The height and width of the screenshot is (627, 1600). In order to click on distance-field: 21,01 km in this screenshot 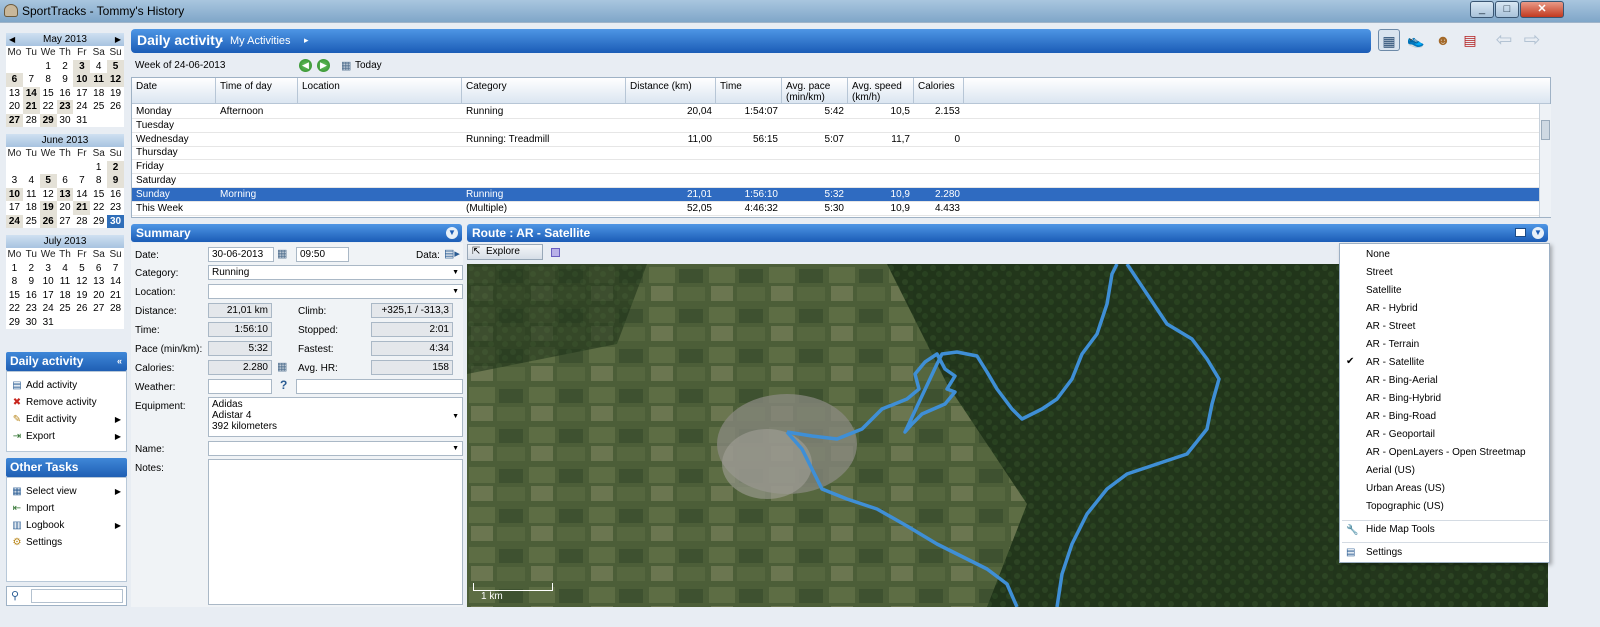, I will do `click(240, 310)`.